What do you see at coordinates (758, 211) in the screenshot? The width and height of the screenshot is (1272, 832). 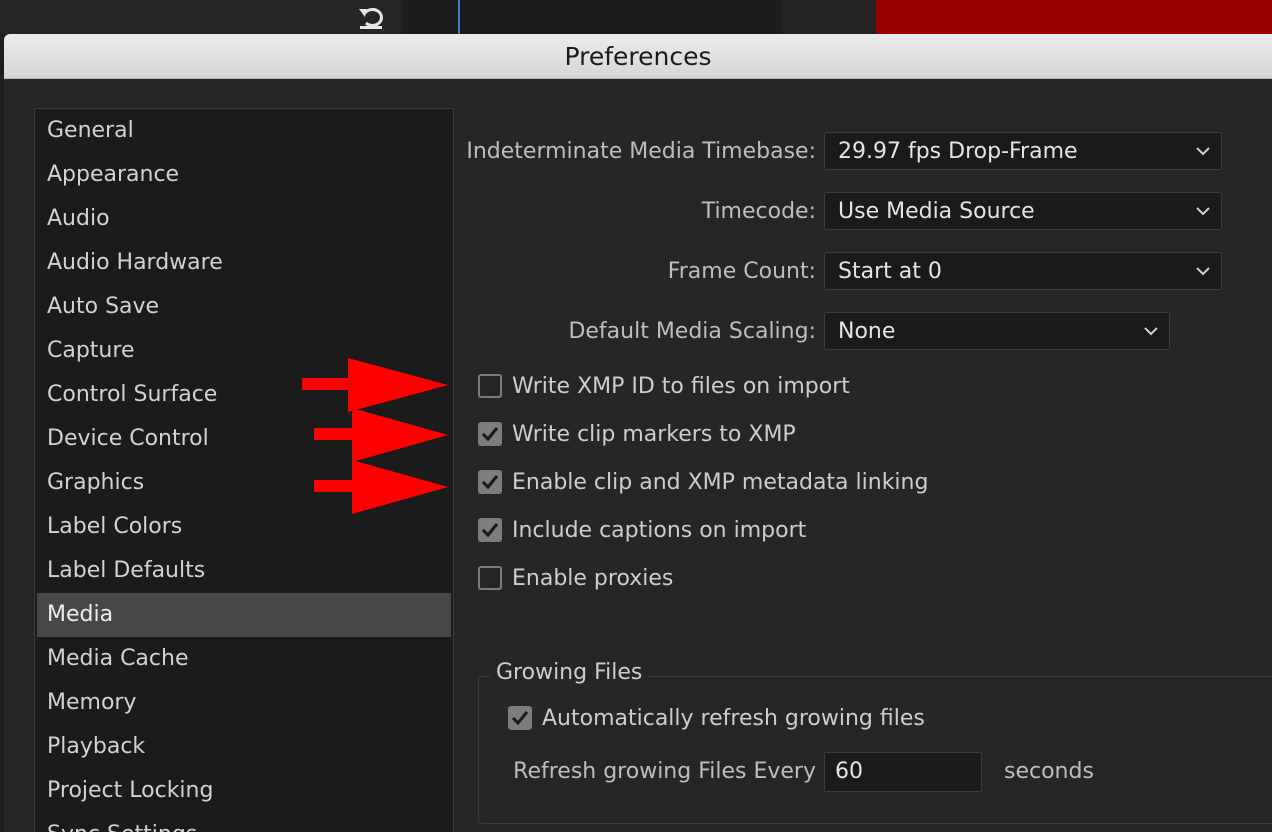 I see `timecode-label: Timecode:` at bounding box center [758, 211].